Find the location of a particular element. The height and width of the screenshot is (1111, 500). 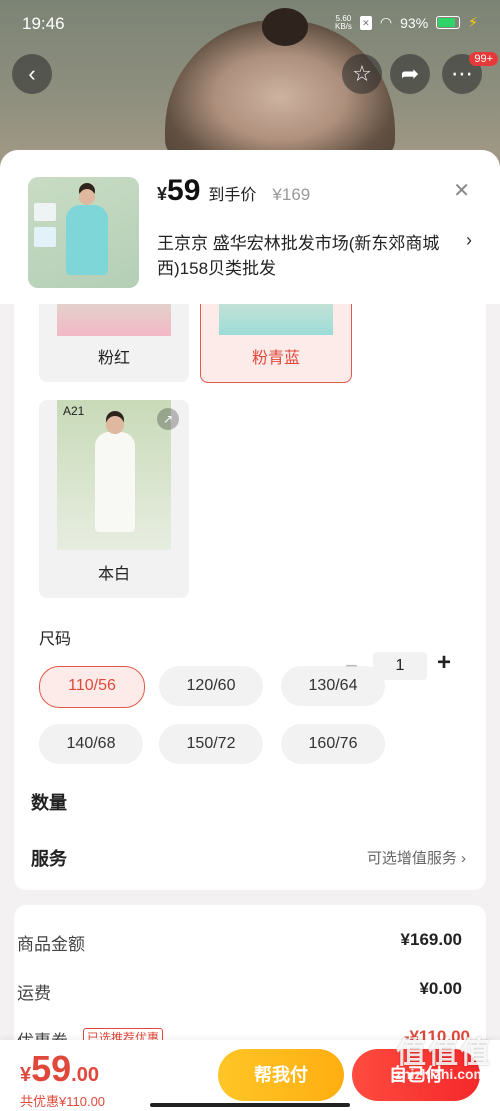

value-added-service-link: 可选增值服务 › is located at coordinates (416, 857).